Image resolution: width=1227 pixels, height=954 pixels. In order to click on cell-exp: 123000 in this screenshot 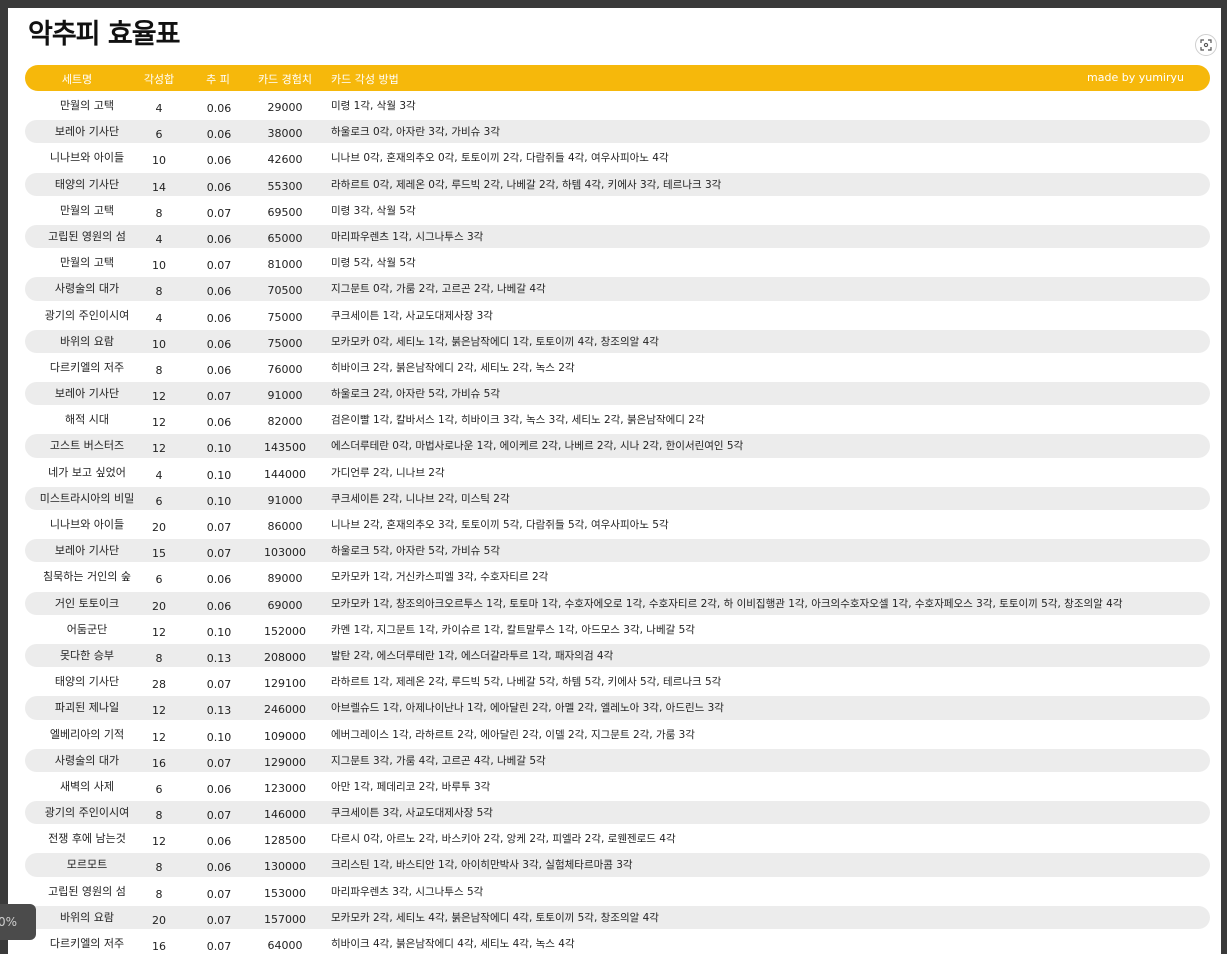, I will do `click(285, 788)`.